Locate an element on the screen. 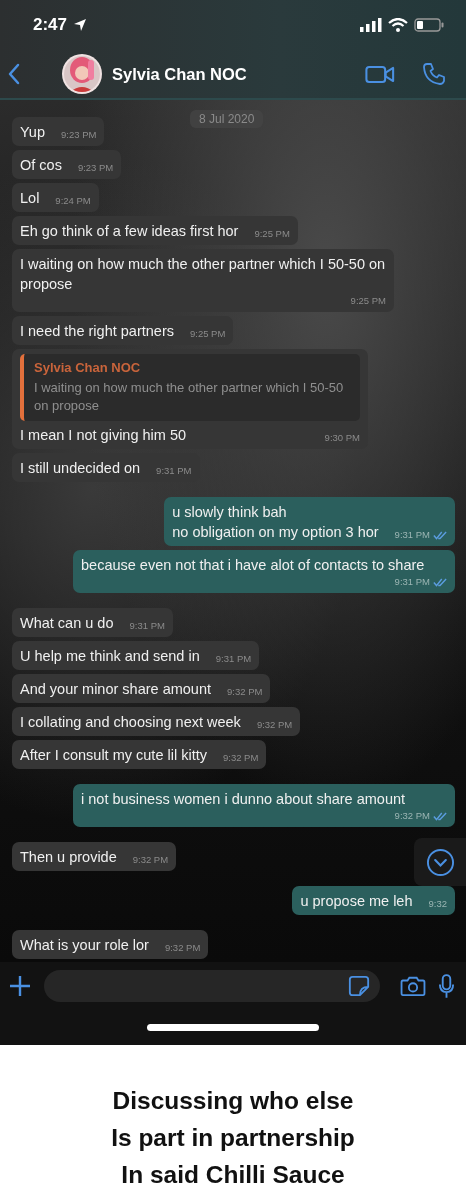  contact-name: Sylvia Chan NOC is located at coordinates (179, 74).